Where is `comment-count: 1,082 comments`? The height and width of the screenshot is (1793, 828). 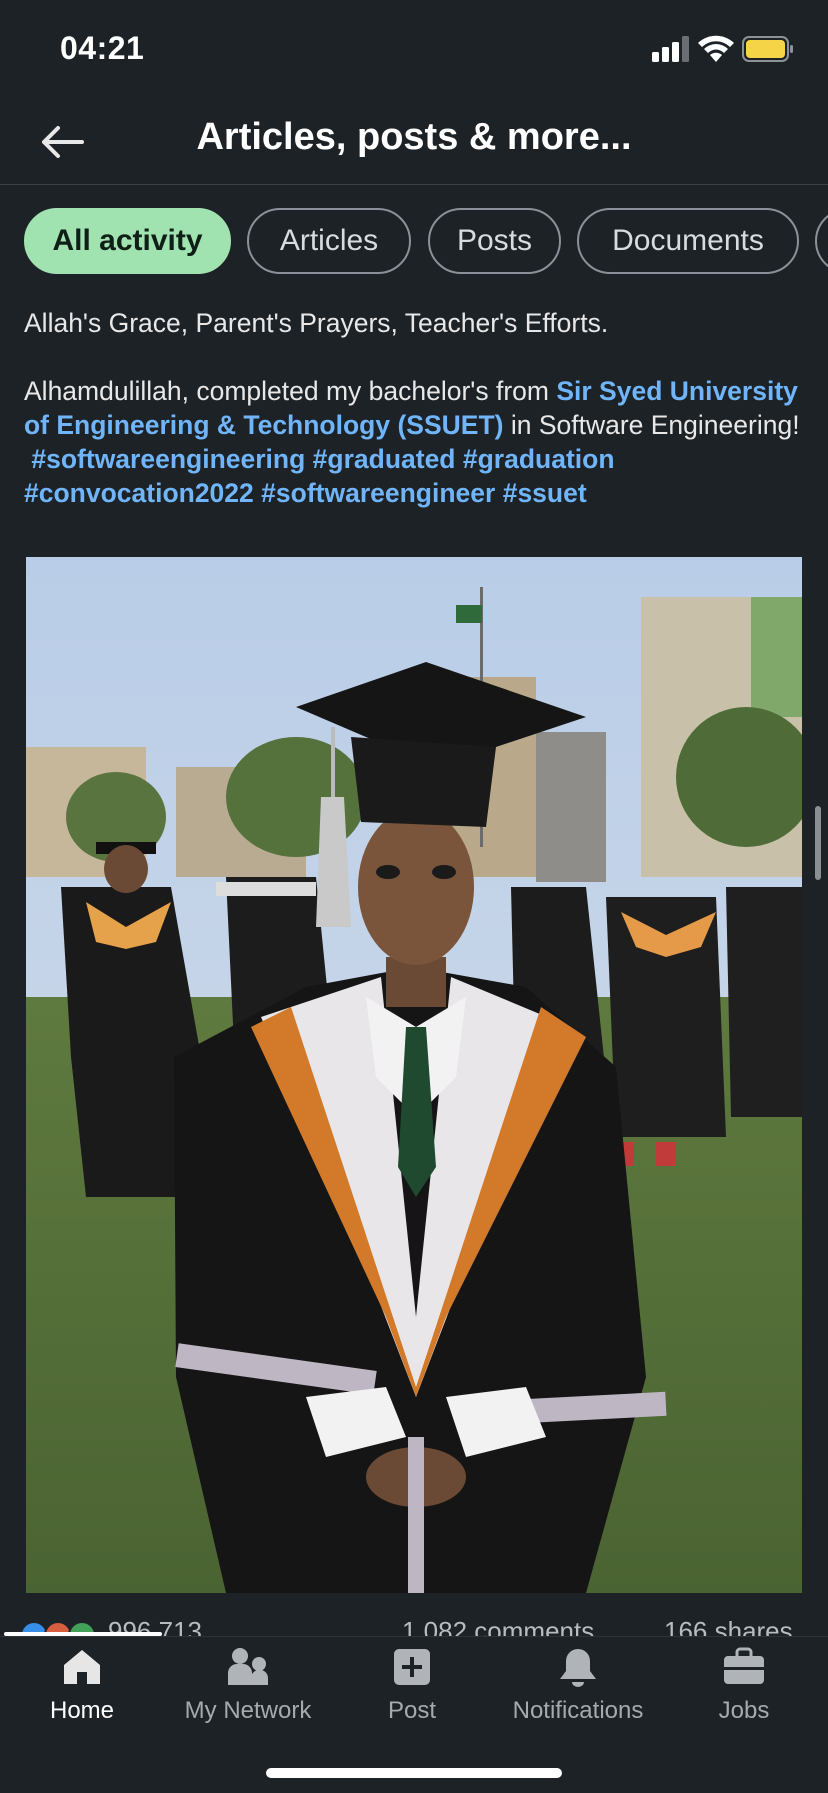
comment-count: 1,082 comments is located at coordinates (498, 1626).